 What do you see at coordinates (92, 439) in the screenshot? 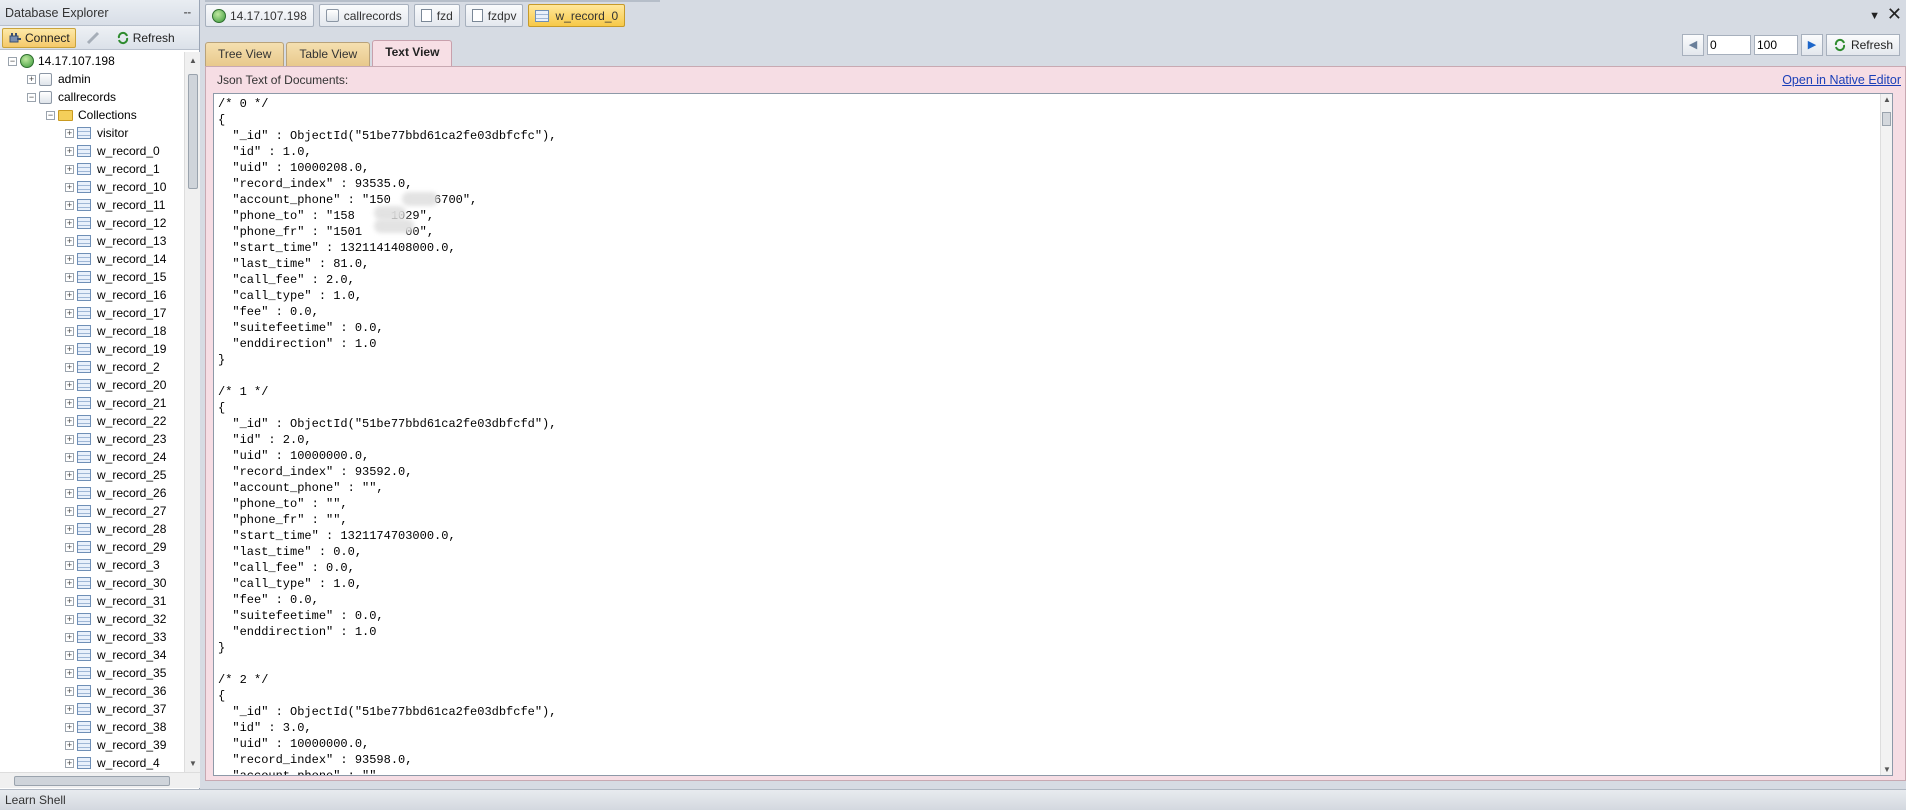
I see `tree-node-collection: + w_record_23` at bounding box center [92, 439].